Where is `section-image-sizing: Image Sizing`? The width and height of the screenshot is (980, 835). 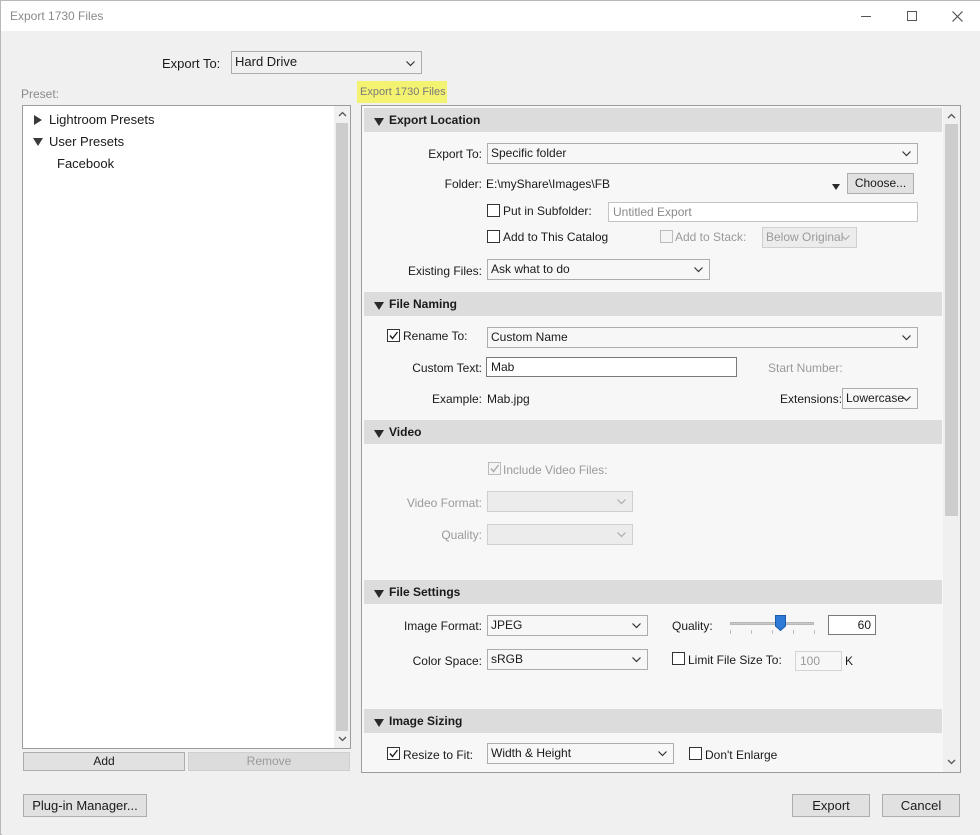 section-image-sizing: Image Sizing is located at coordinates (653, 721).